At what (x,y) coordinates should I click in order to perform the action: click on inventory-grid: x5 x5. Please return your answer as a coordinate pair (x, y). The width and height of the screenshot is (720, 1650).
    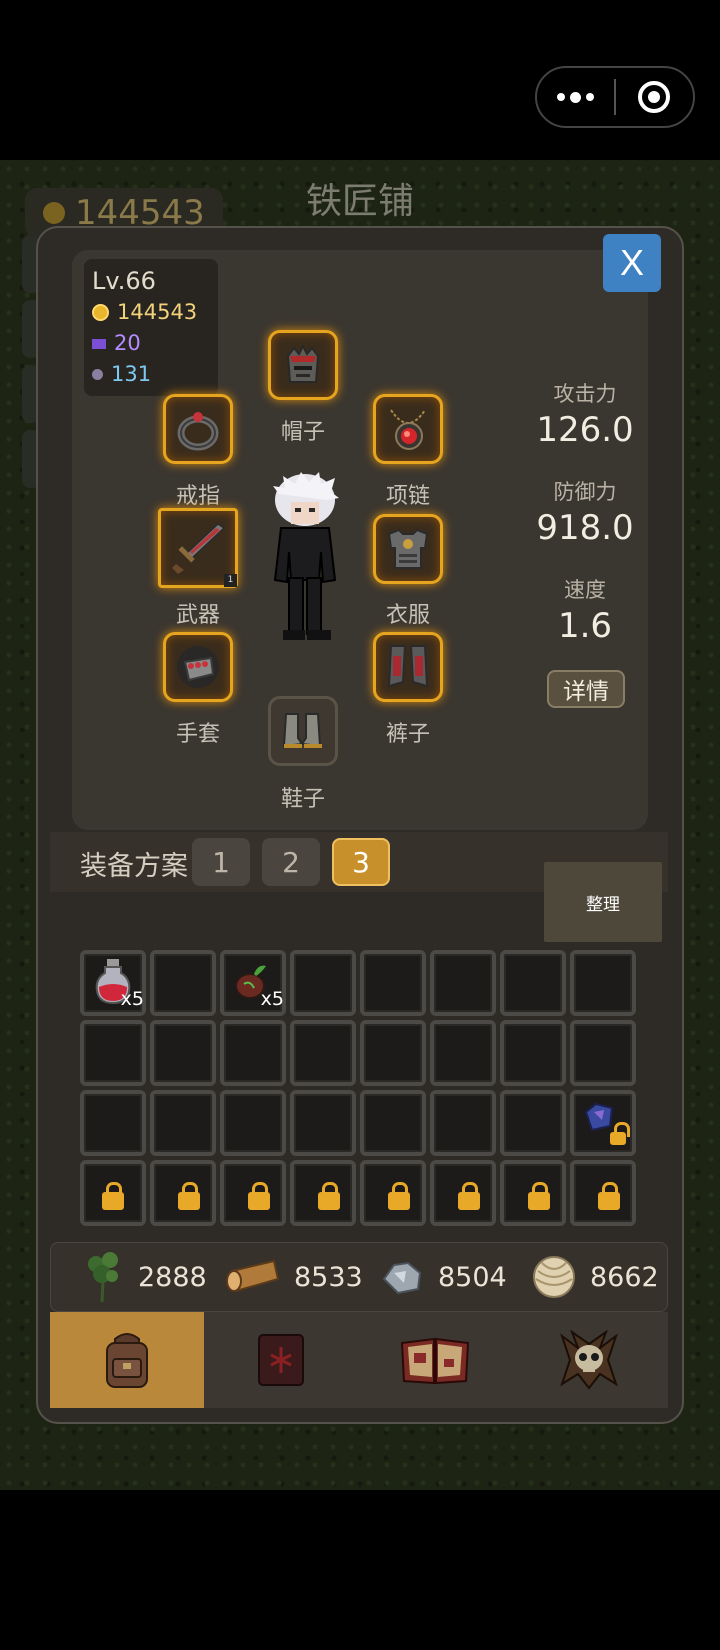
    Looking at the image, I should click on (360, 1090).